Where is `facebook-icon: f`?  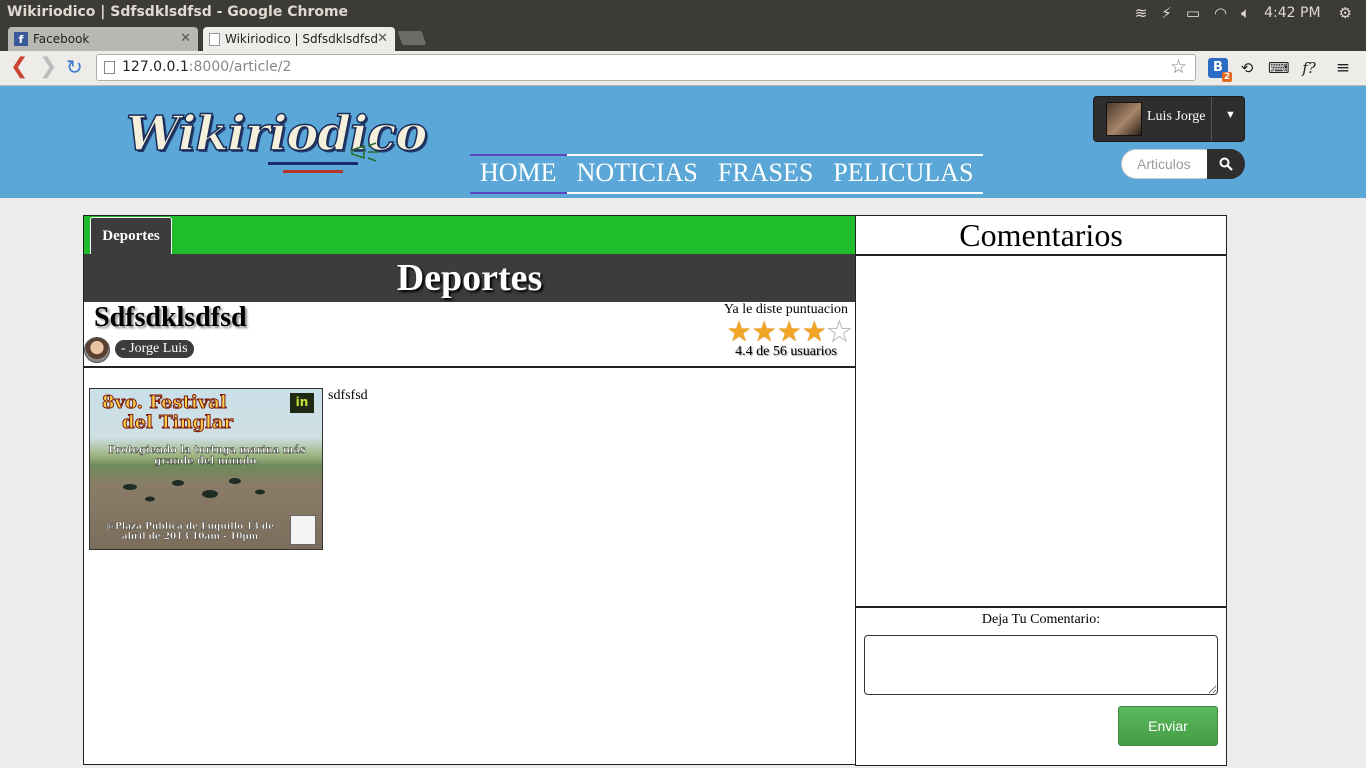 facebook-icon: f is located at coordinates (21, 39).